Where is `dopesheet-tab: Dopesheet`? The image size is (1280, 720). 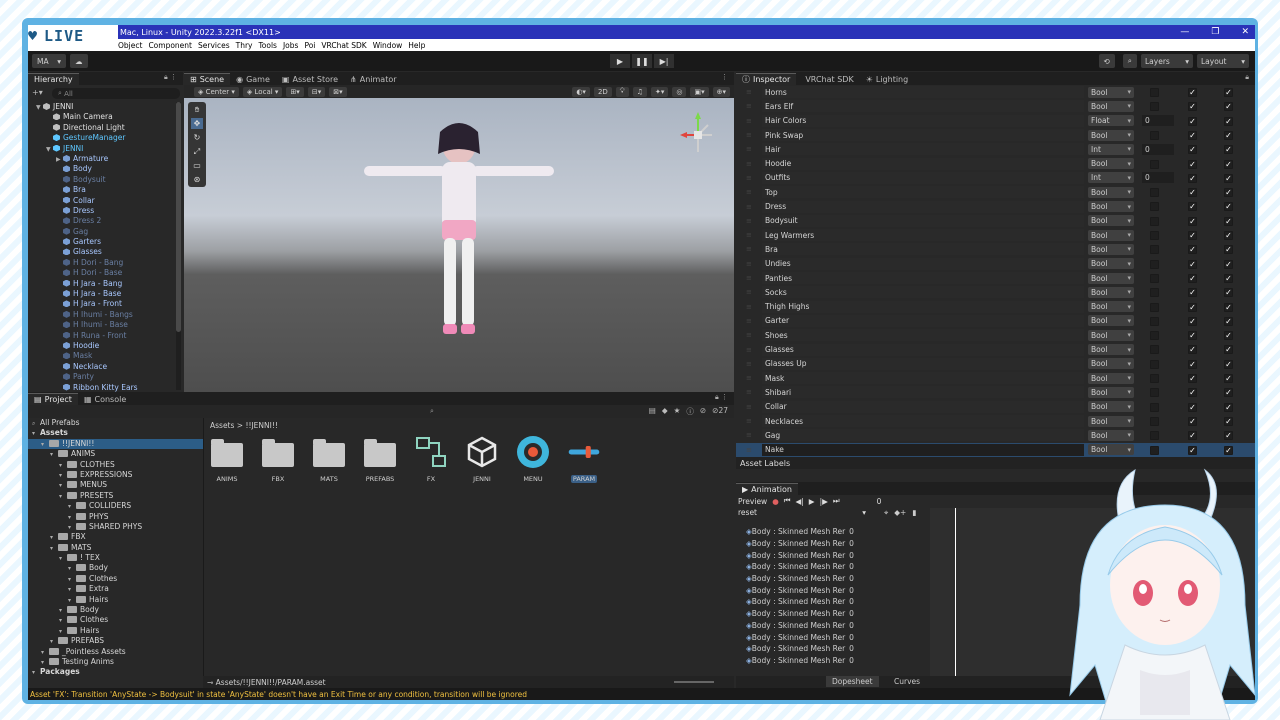 dopesheet-tab: Dopesheet is located at coordinates (852, 681).